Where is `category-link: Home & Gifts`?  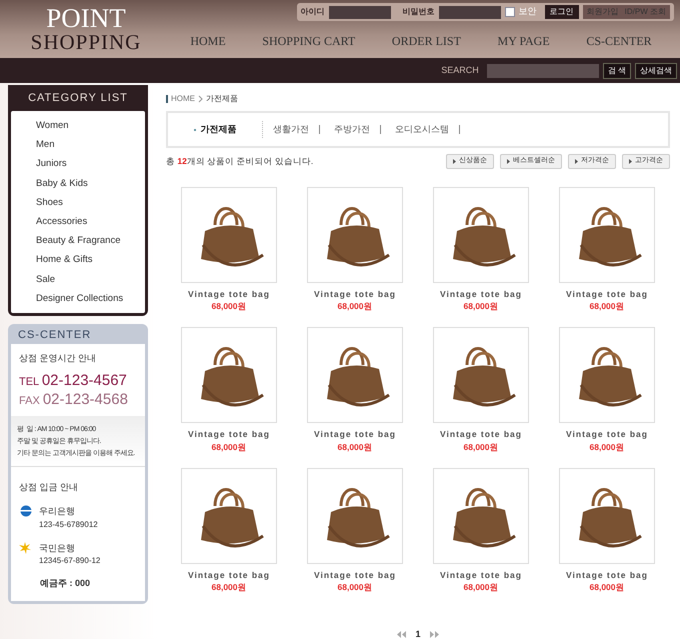 category-link: Home & Gifts is located at coordinates (90, 260).